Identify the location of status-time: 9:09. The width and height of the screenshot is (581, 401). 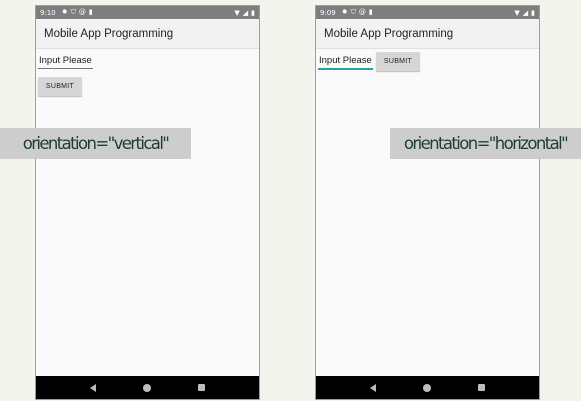
(328, 12).